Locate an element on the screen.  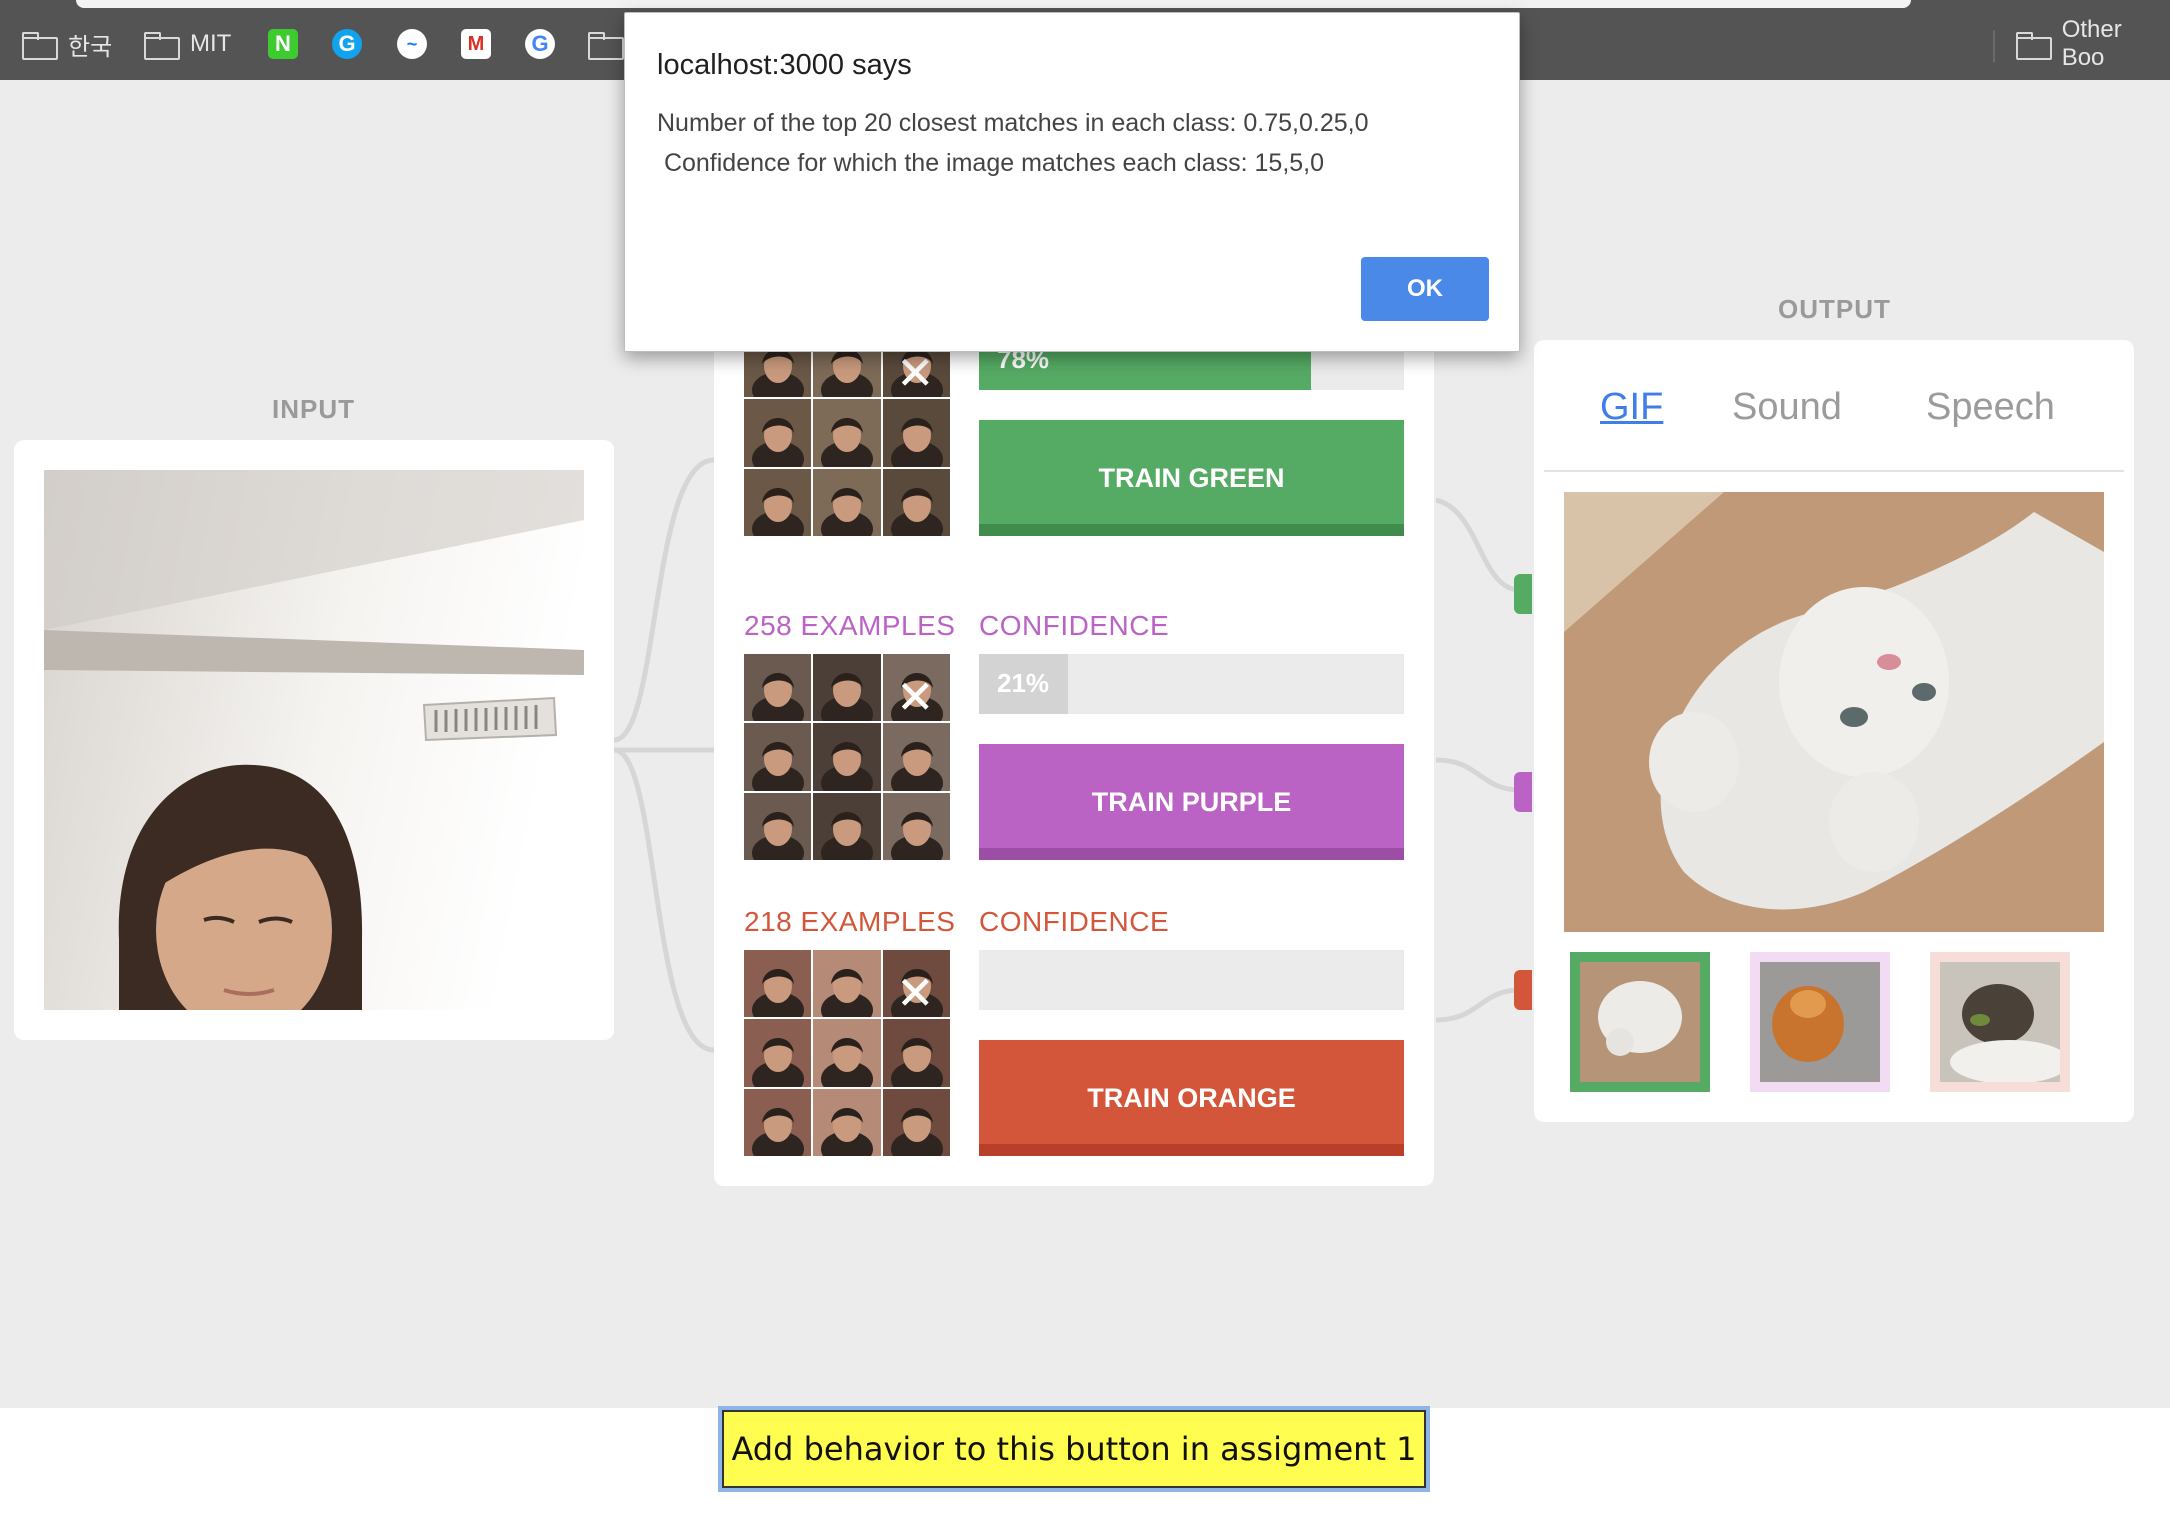
pomeranian-thumbnail is located at coordinates (1820, 1022).